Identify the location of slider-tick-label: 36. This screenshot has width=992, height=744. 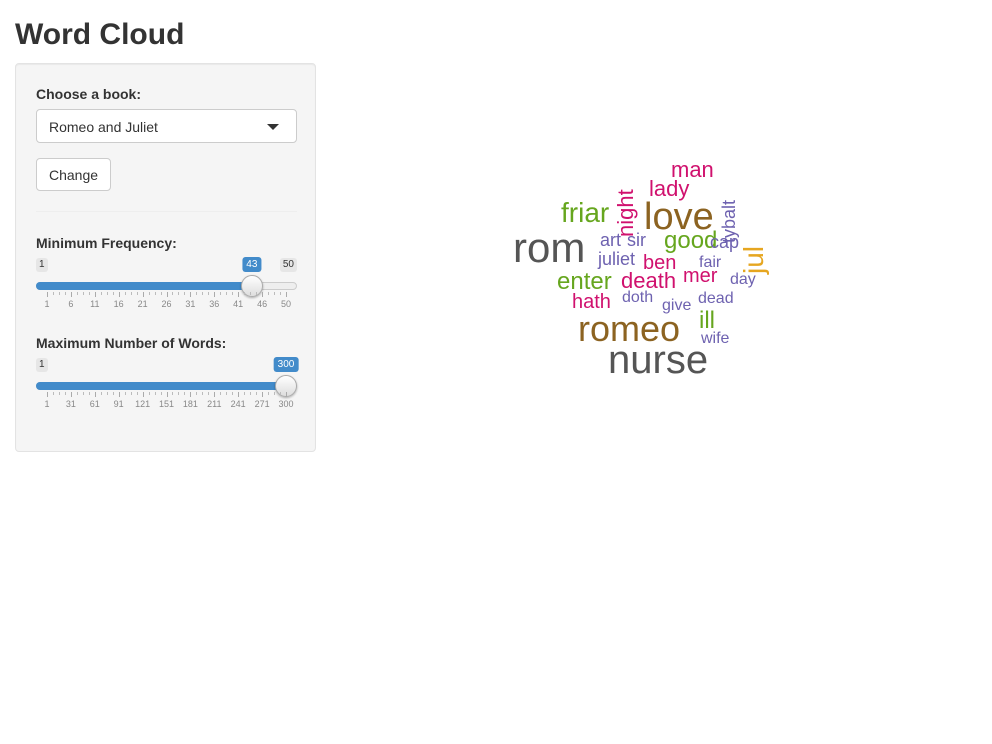
(214, 304).